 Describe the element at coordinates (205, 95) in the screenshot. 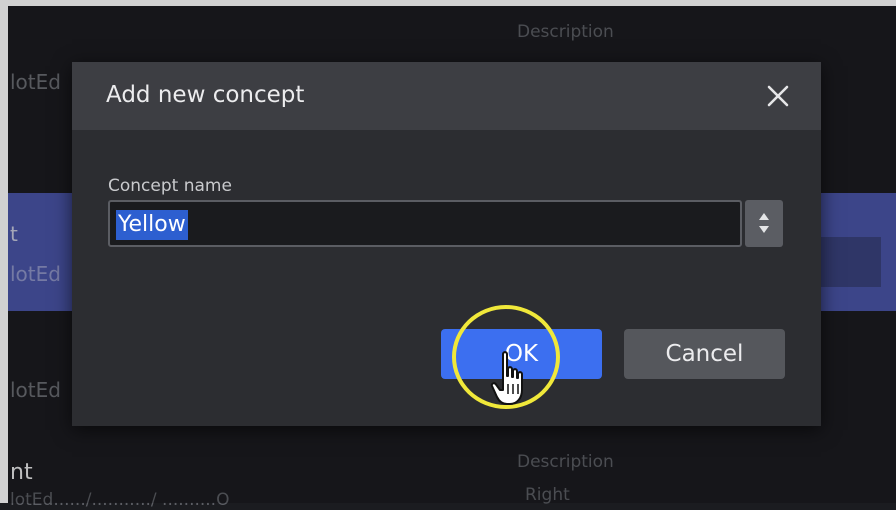

I see `dialog-title: Add new concept` at that location.